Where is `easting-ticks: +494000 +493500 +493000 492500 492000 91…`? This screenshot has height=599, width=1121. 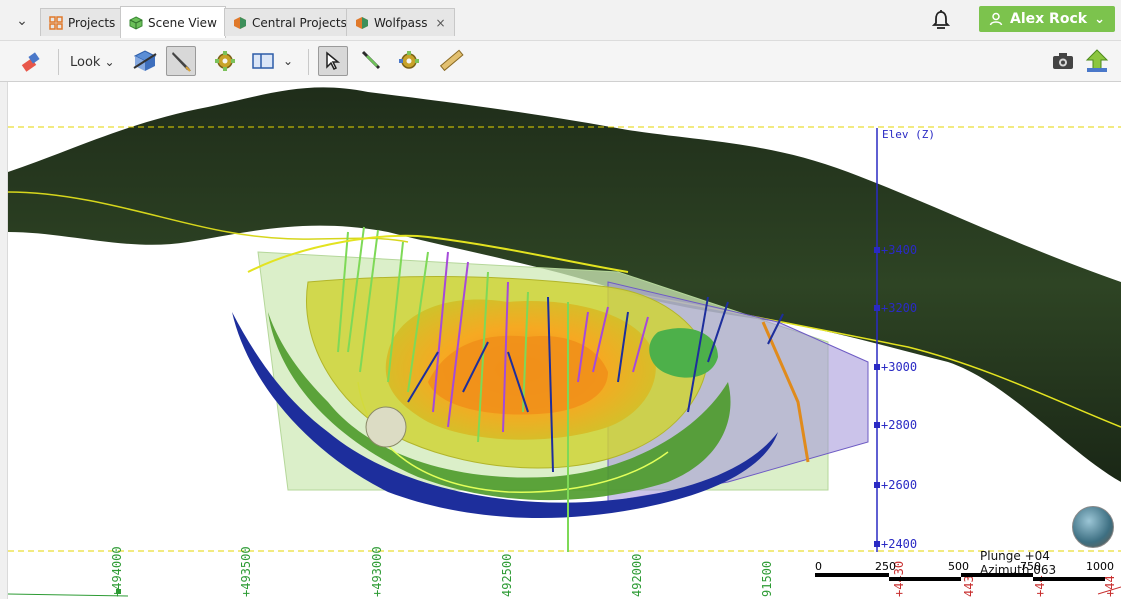 easting-ticks: +494000 +493500 +493000 492500 492000 91… is located at coordinates (442, 571).